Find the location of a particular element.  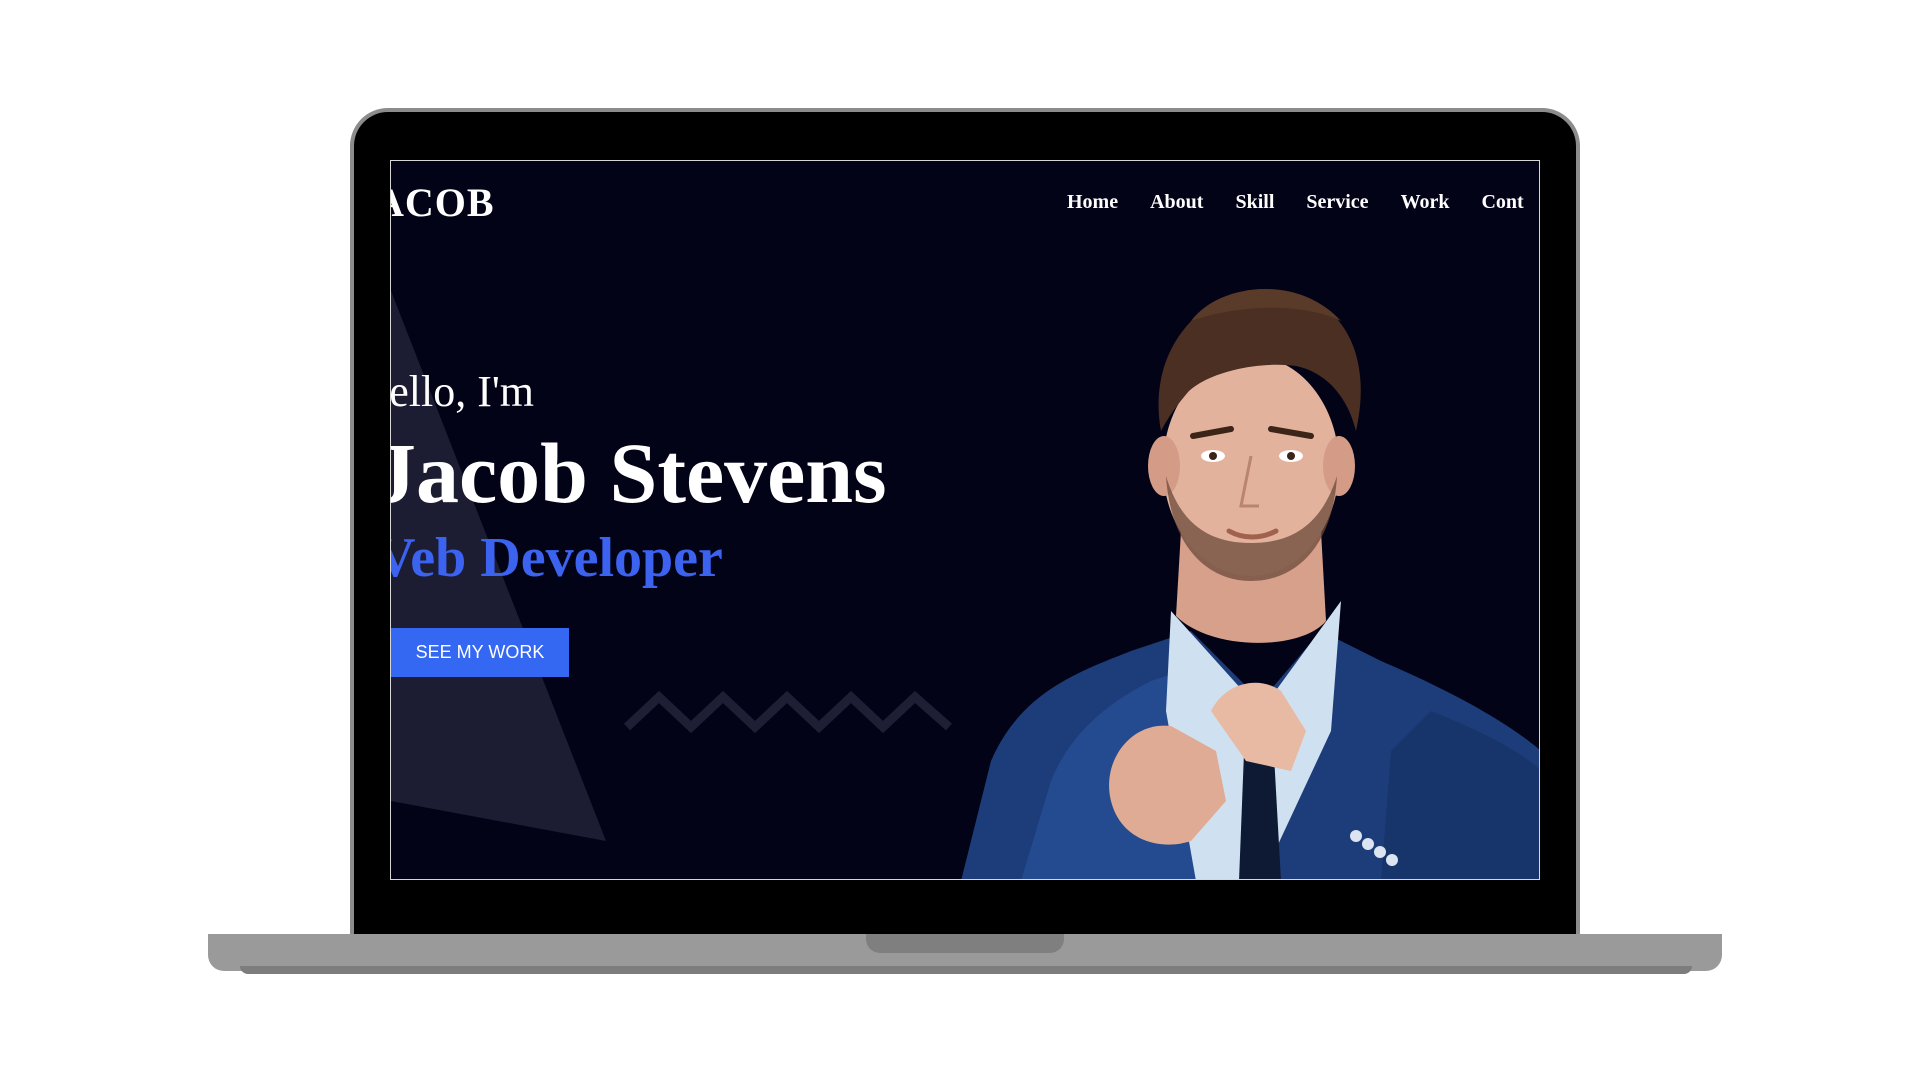

nav-work: Work is located at coordinates (1425, 202).